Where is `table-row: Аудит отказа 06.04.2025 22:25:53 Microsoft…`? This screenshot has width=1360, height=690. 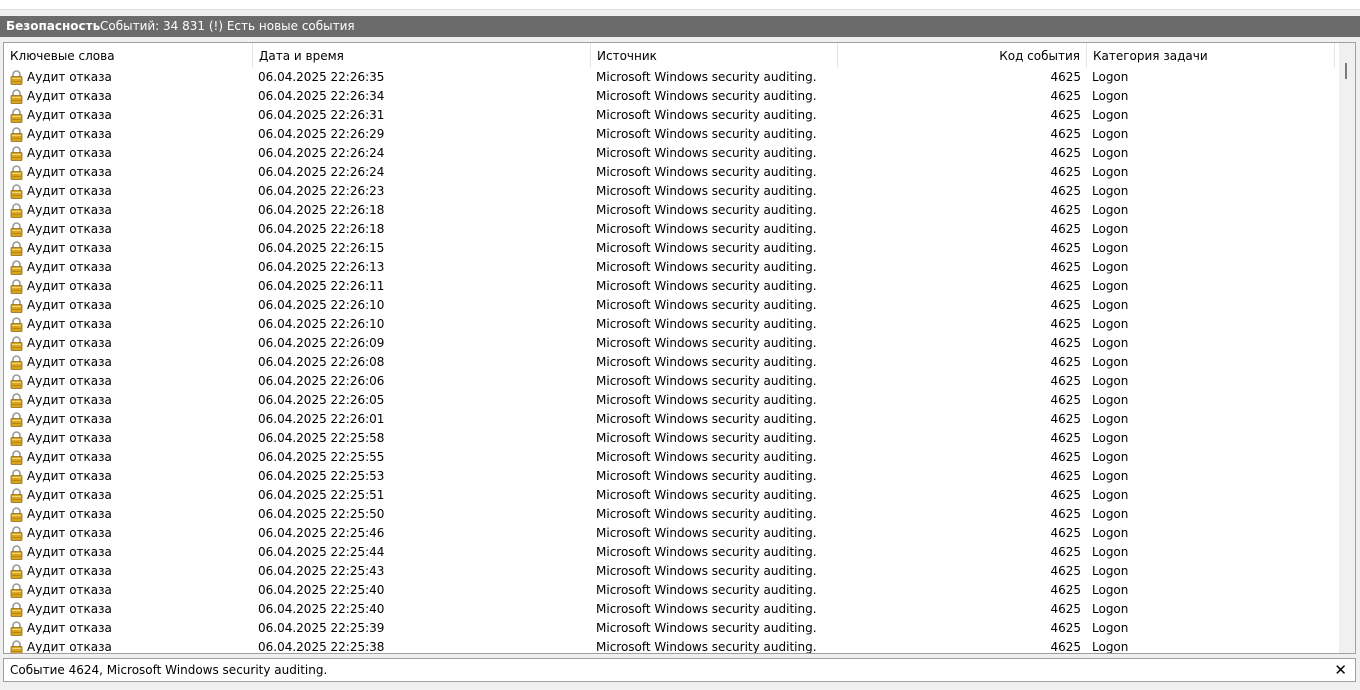
table-row: Аудит отказа 06.04.2025 22:25:53 Microsoft… is located at coordinates (671, 476).